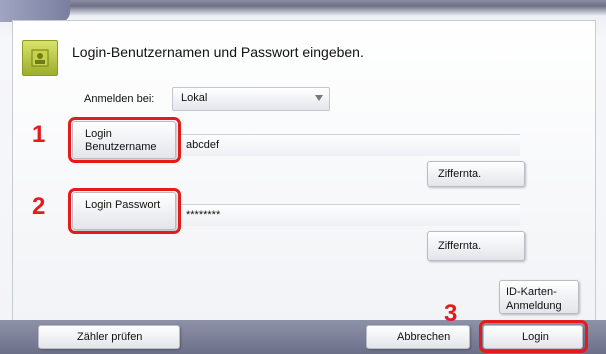 The height and width of the screenshot is (354, 606). What do you see at coordinates (203, 215) in the screenshot?
I see `password-value: ********` at bounding box center [203, 215].